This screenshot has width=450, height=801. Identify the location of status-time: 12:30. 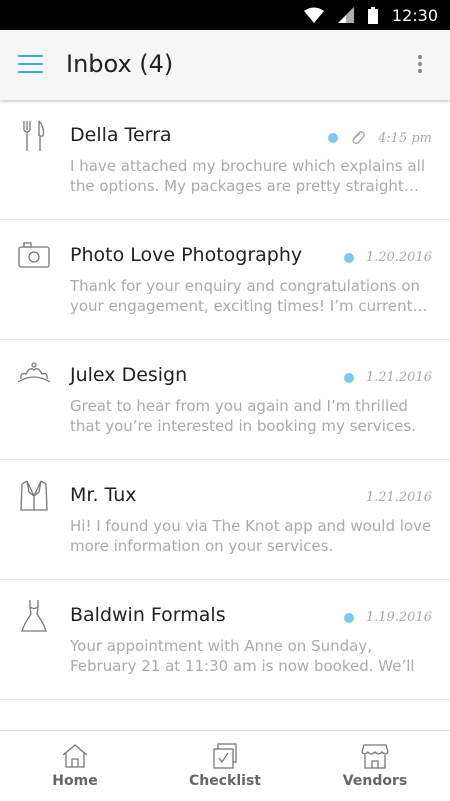
(414, 15).